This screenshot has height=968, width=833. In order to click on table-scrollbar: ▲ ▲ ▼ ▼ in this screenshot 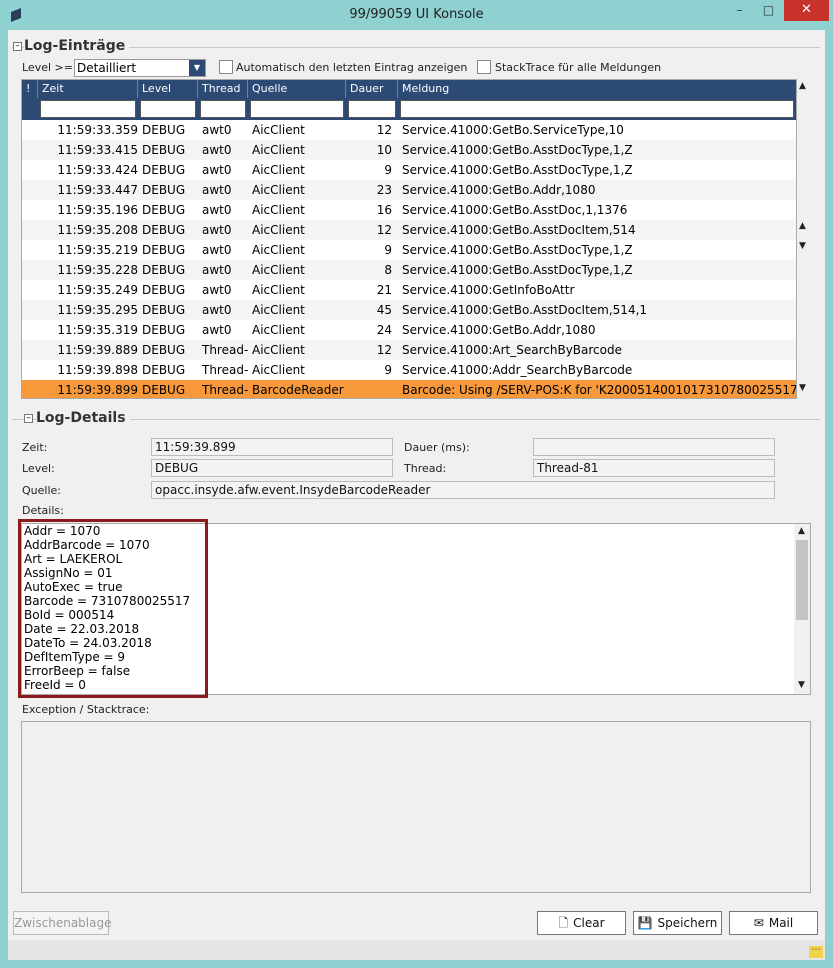, I will do `click(804, 239)`.